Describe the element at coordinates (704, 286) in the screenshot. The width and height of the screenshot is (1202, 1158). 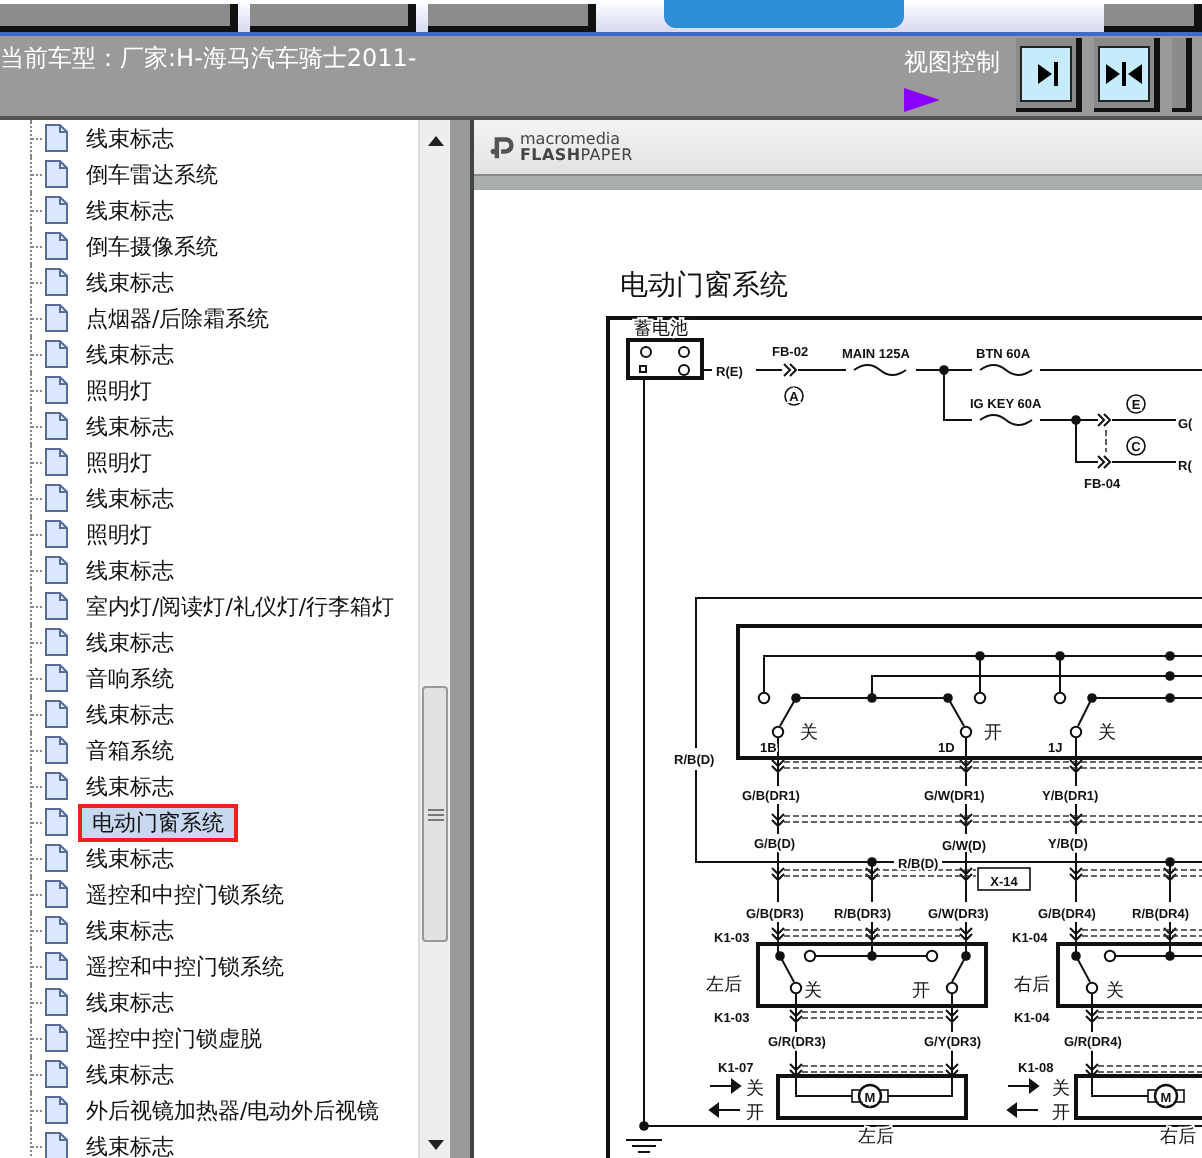
I see `diagram-title: 电动门窗系统` at that location.